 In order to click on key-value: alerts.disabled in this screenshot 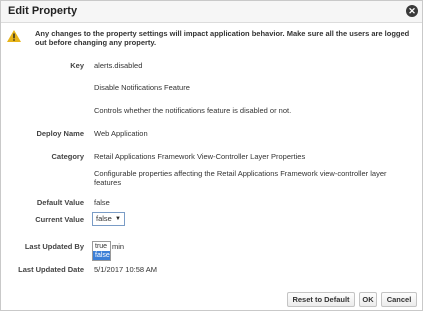, I will do `click(118, 65)`.